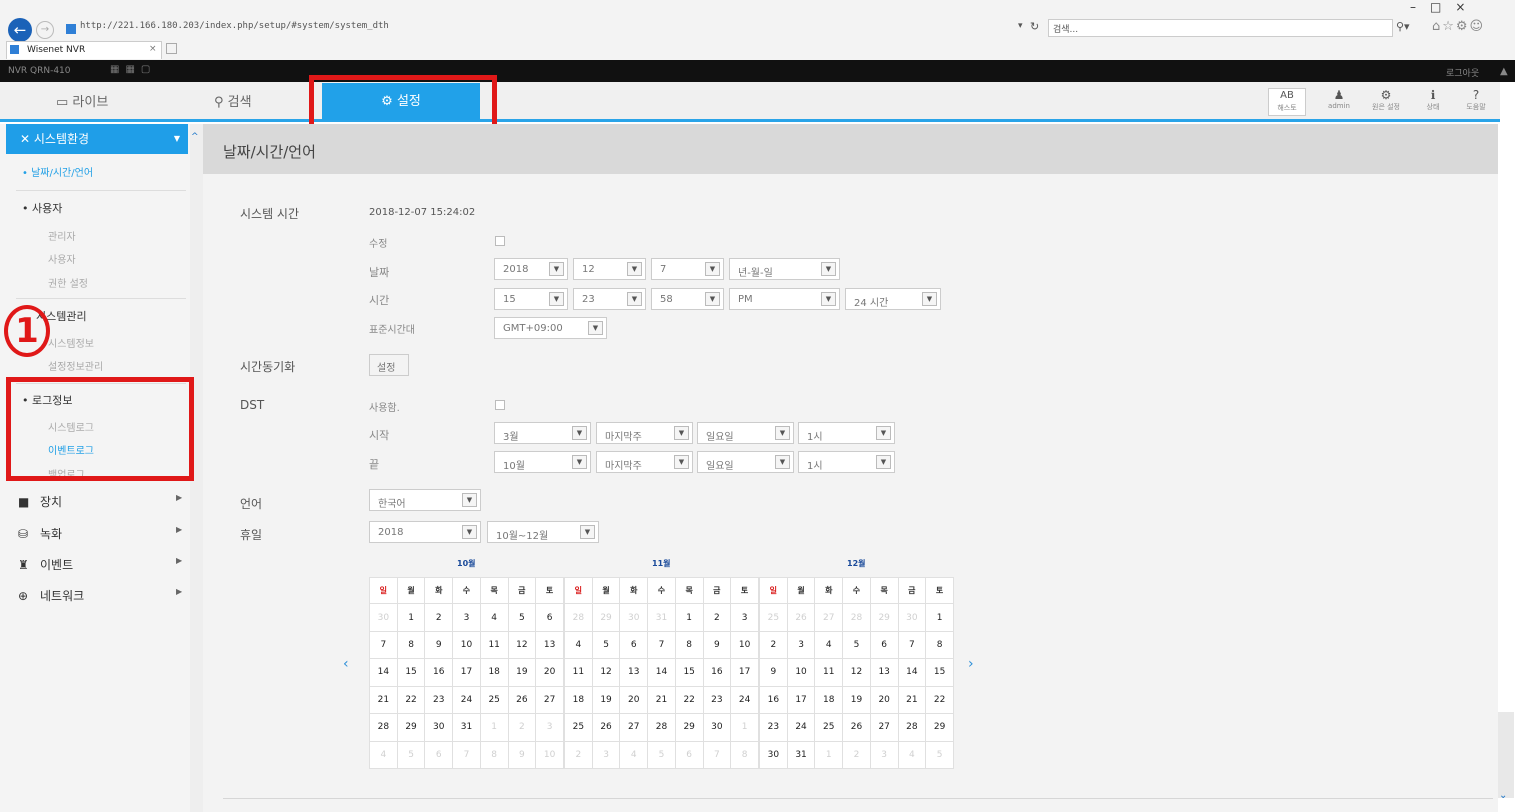 The height and width of the screenshot is (812, 1515). I want to click on tab-search: ⚲ 검색, so click(233, 102).